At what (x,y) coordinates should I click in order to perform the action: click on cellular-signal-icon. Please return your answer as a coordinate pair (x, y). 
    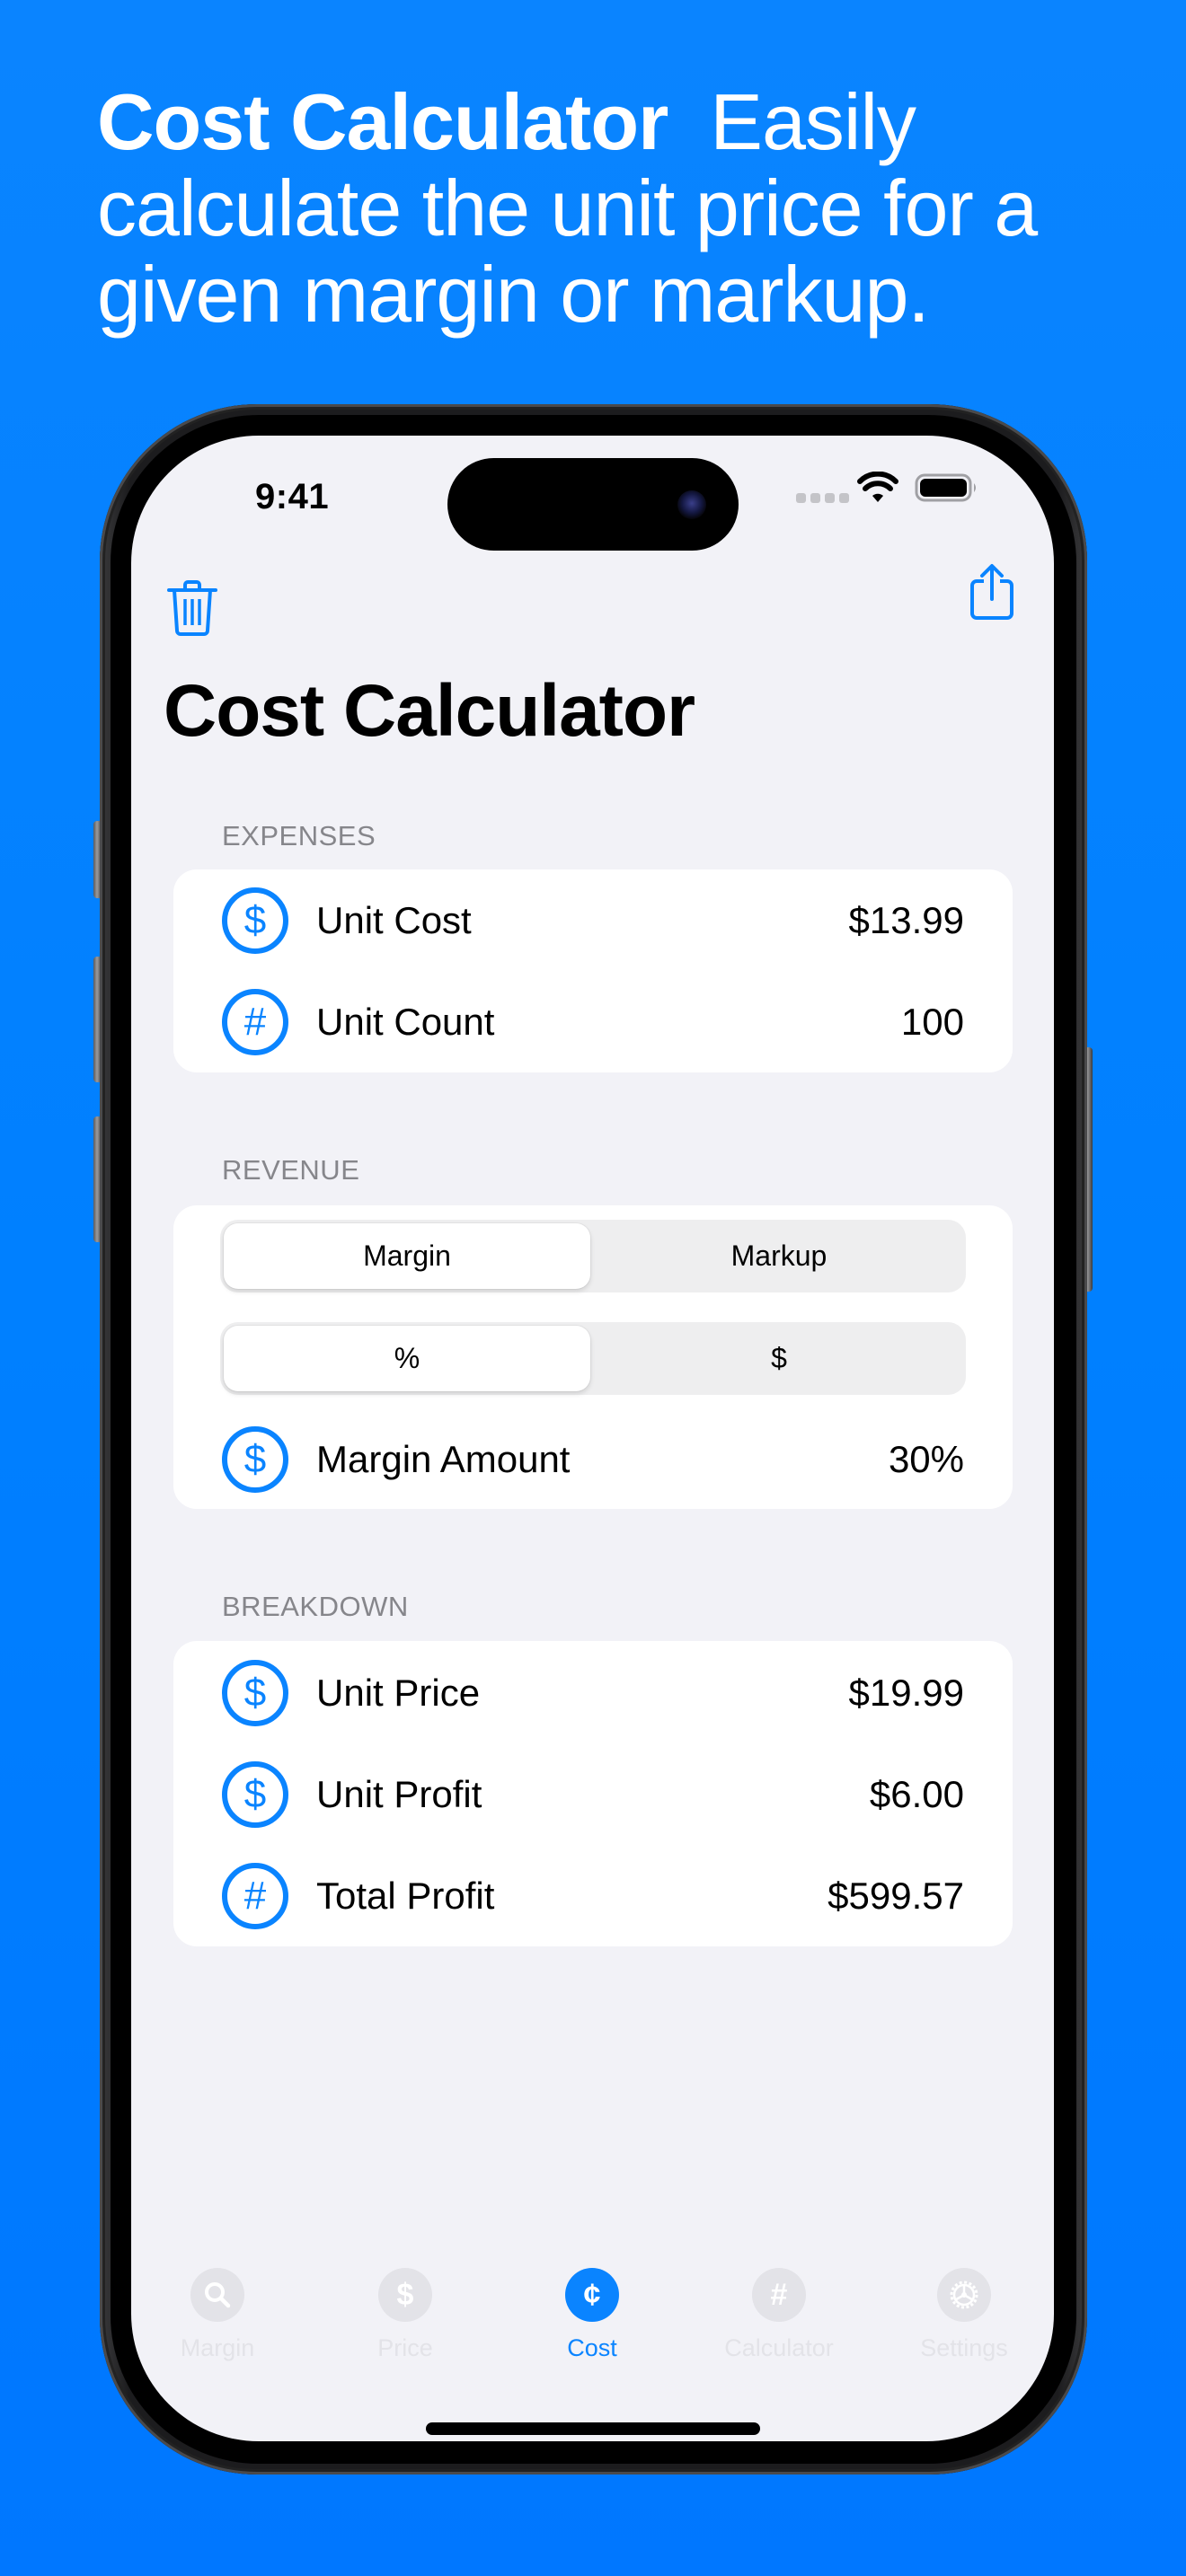
    Looking at the image, I should click on (822, 498).